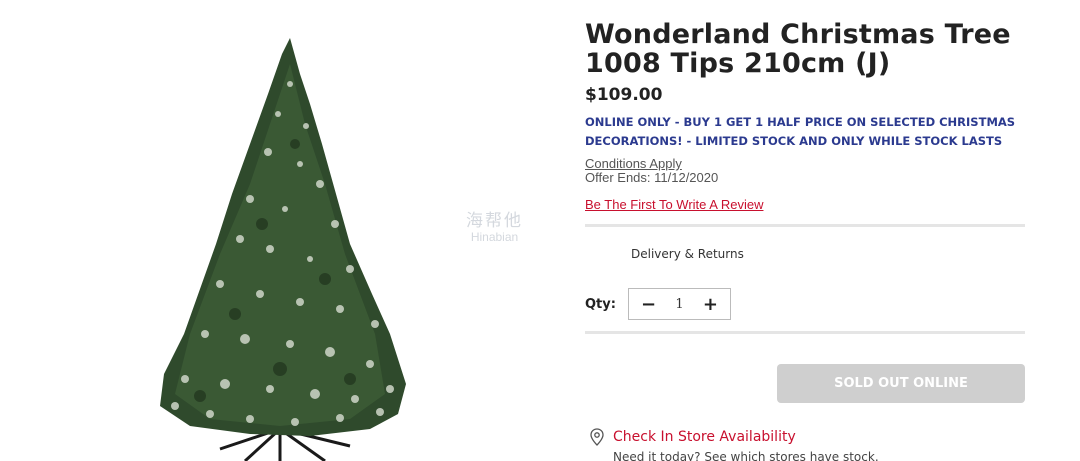 This screenshot has height=461, width=1080. What do you see at coordinates (807, 254) in the screenshot?
I see `delivery-returns-toggle: Delivery & Returns` at bounding box center [807, 254].